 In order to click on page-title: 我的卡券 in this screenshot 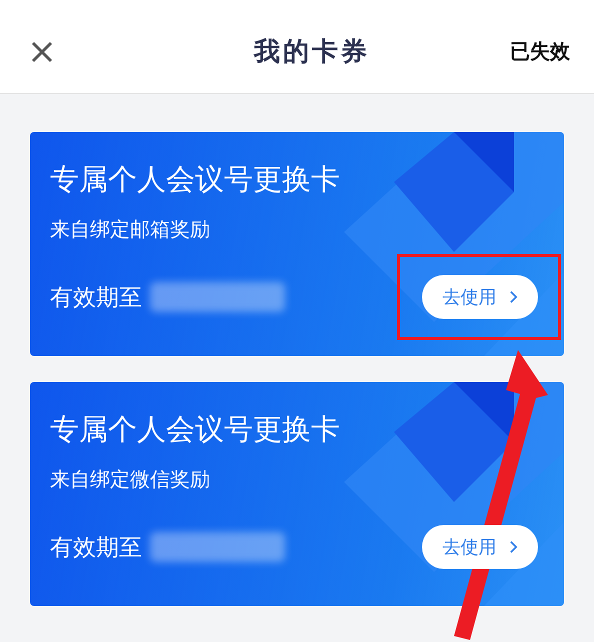, I will do `click(312, 52)`.